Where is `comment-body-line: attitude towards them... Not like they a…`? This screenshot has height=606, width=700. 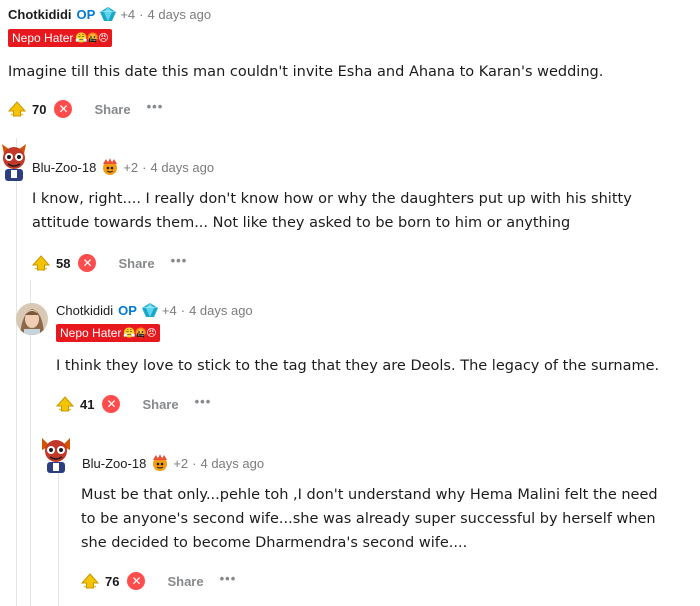
comment-body-line: attitude towards them... Not like they a… is located at coordinates (301, 223).